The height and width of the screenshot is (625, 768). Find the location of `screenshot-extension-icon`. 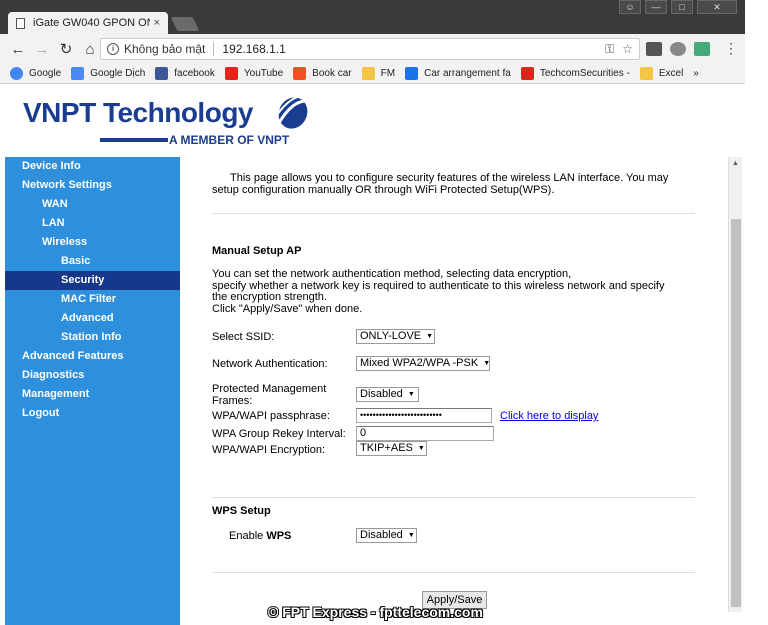

screenshot-extension-icon is located at coordinates (702, 49).